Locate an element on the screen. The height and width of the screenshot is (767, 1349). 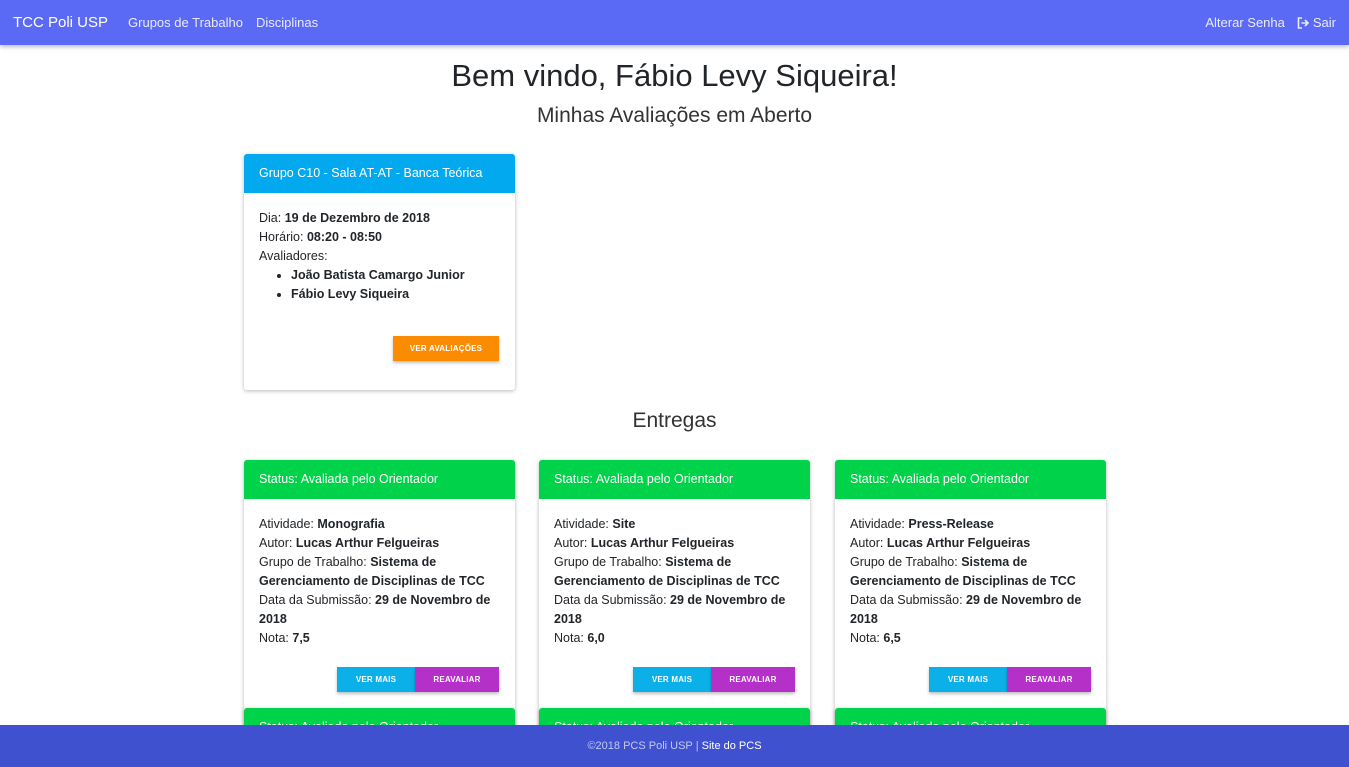
evaluator-item: Fábio Levy Siqueira is located at coordinates (395, 294).